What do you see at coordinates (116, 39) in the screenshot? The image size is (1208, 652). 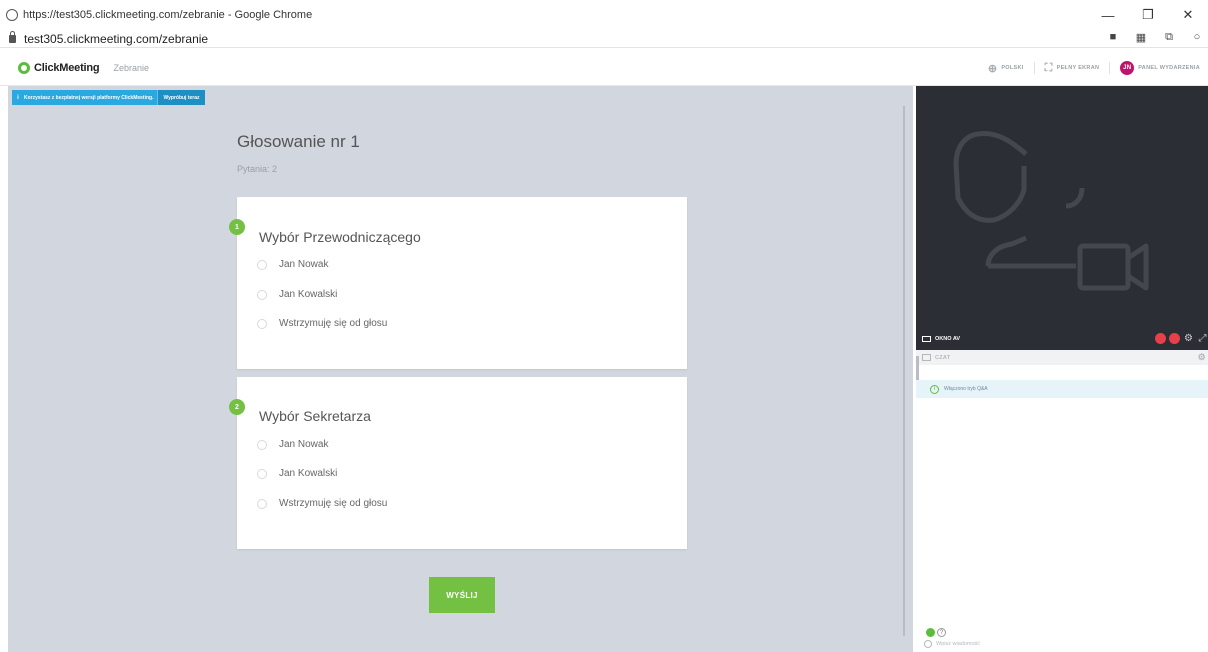 I see `url-text: test305.clickmeeting.com/zebranie` at bounding box center [116, 39].